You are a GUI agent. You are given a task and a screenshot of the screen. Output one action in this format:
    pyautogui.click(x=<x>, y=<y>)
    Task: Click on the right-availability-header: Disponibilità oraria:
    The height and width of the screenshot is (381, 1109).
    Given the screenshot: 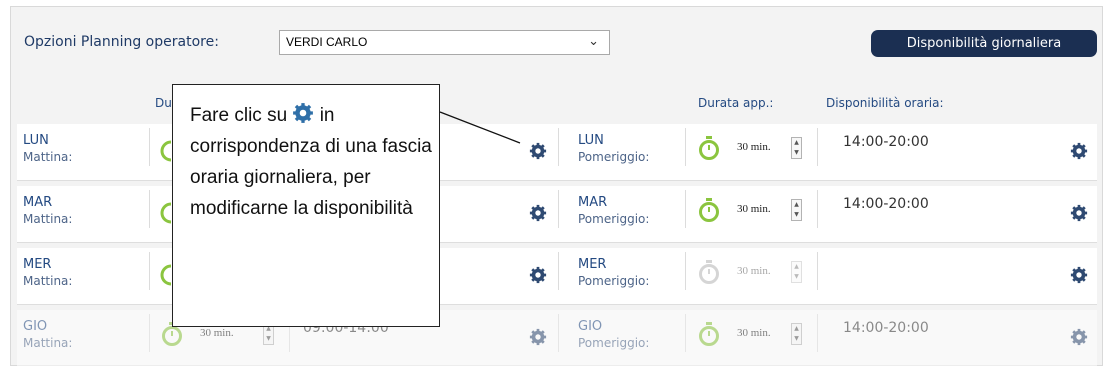 What is the action you would take?
    pyautogui.click(x=885, y=103)
    